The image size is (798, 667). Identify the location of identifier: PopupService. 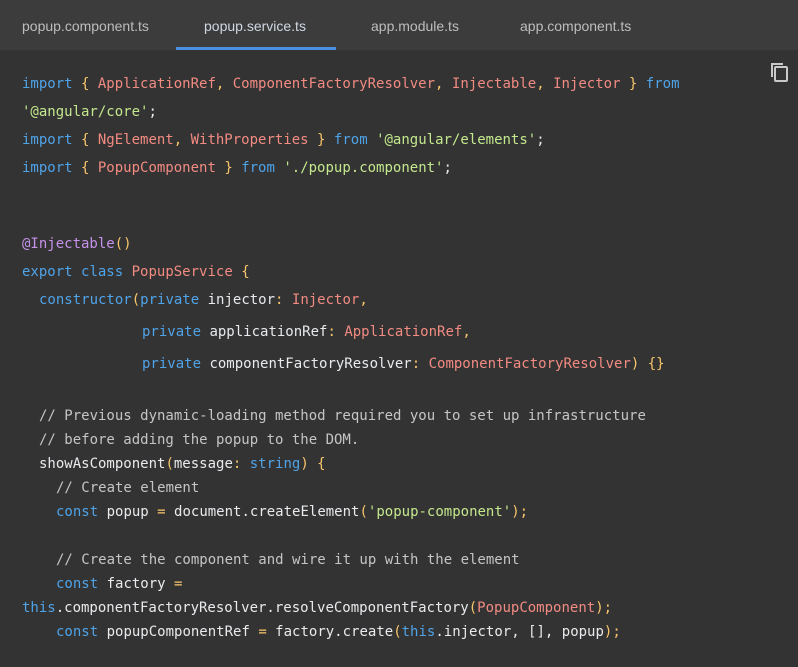
(182, 272).